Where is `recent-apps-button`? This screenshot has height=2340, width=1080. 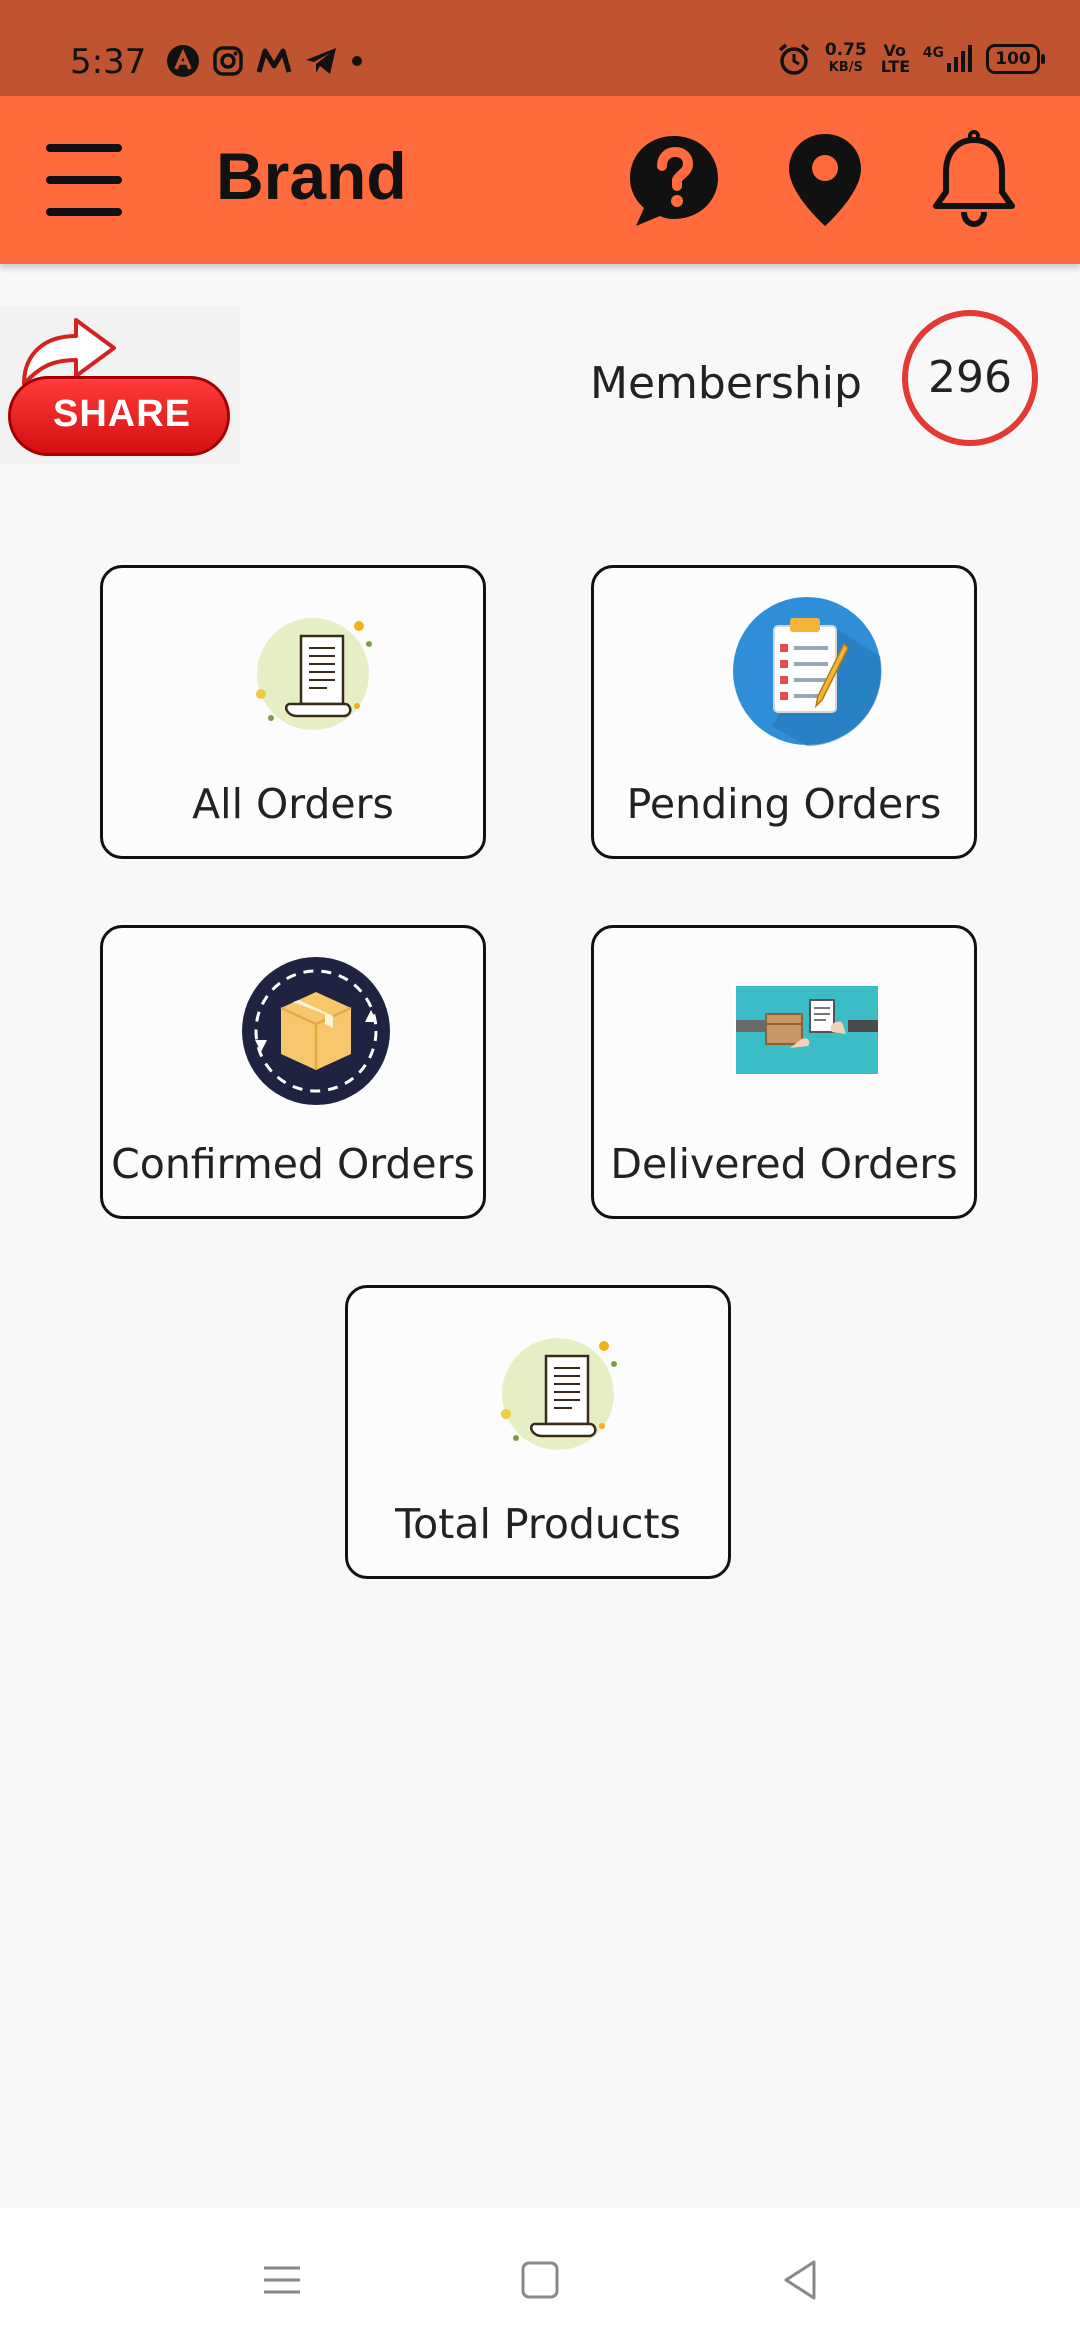 recent-apps-button is located at coordinates (282, 2280).